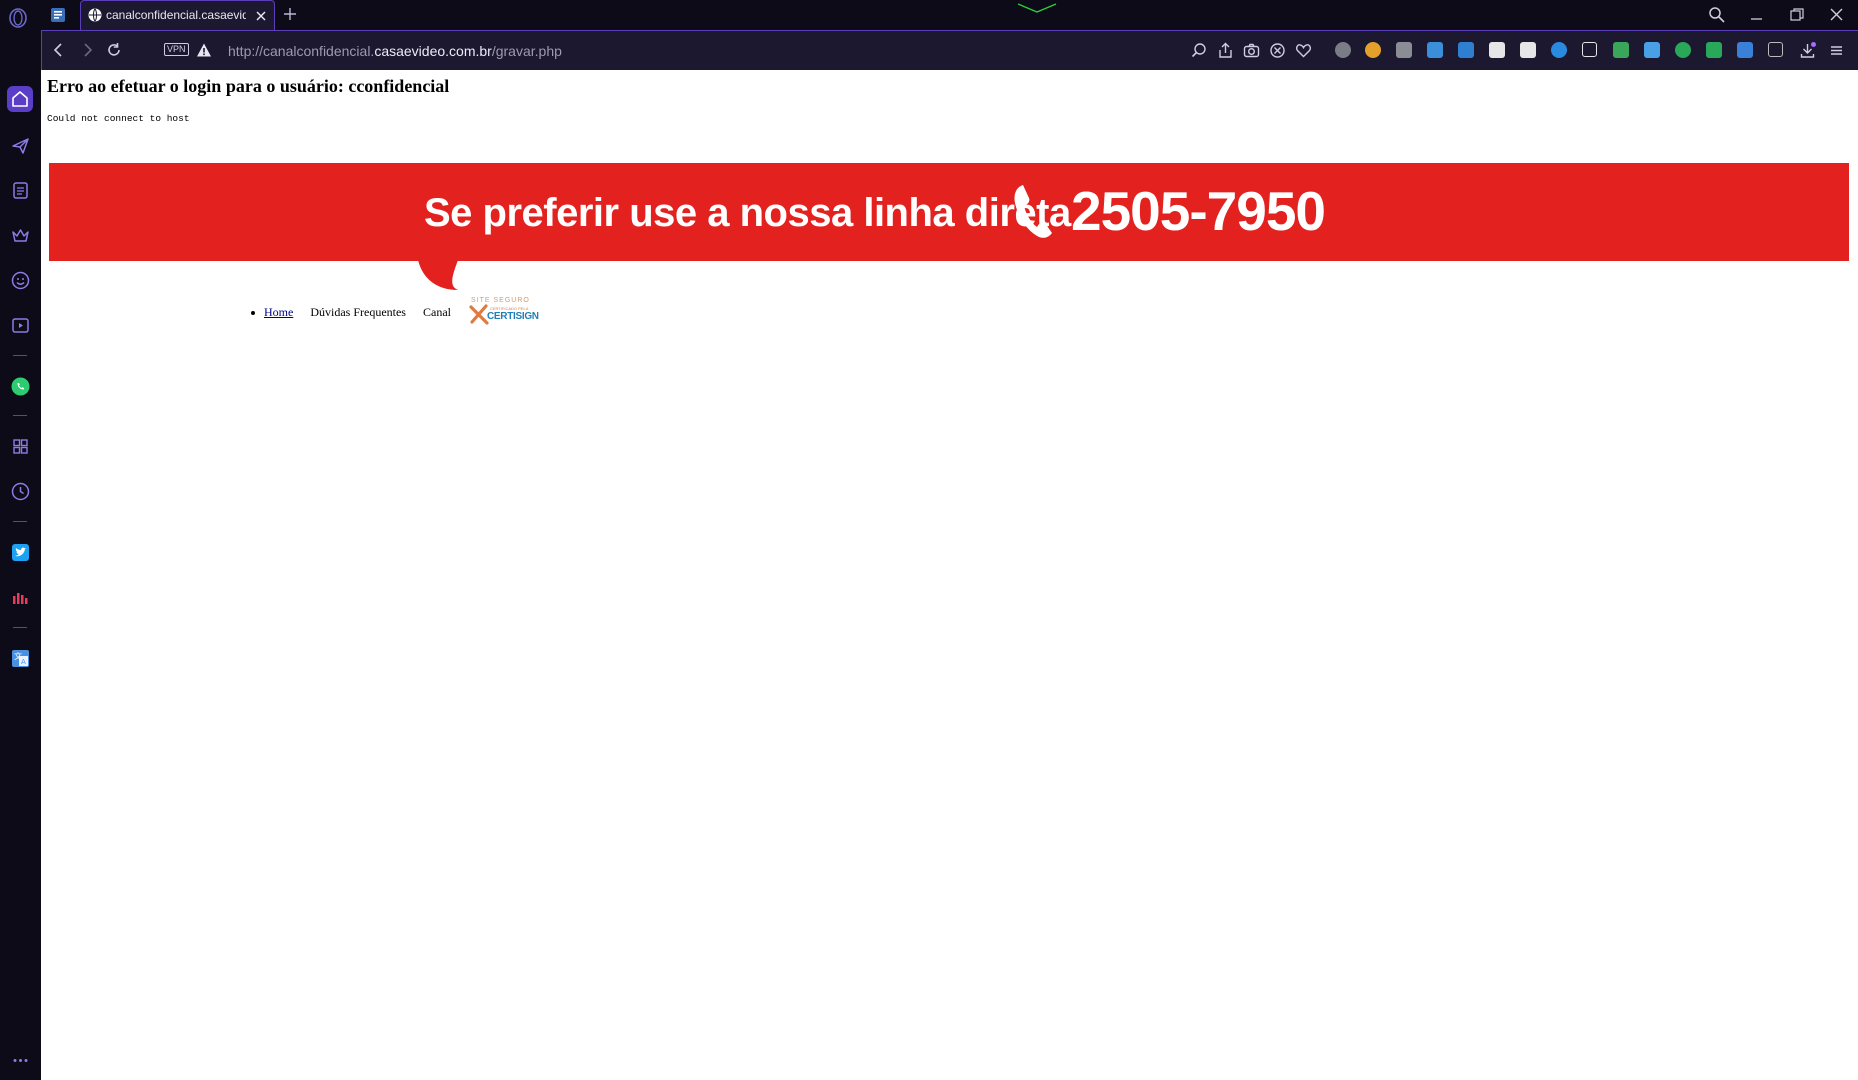 The image size is (1858, 1080). I want to click on url-path: /gravar.php, so click(526, 51).